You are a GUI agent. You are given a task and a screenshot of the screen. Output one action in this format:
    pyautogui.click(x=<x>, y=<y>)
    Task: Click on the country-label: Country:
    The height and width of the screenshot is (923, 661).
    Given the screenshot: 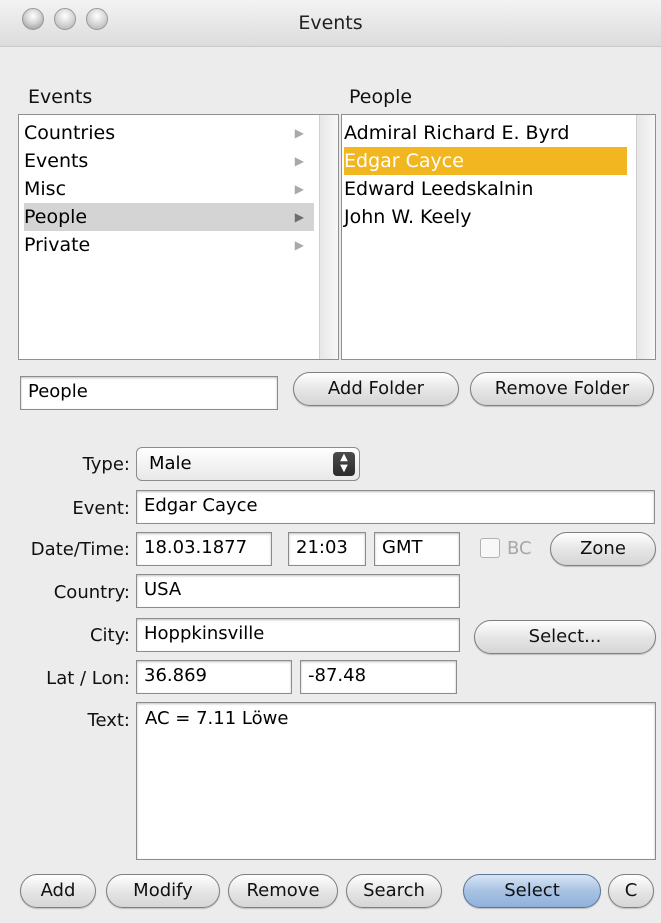 What is the action you would take?
    pyautogui.click(x=91, y=592)
    